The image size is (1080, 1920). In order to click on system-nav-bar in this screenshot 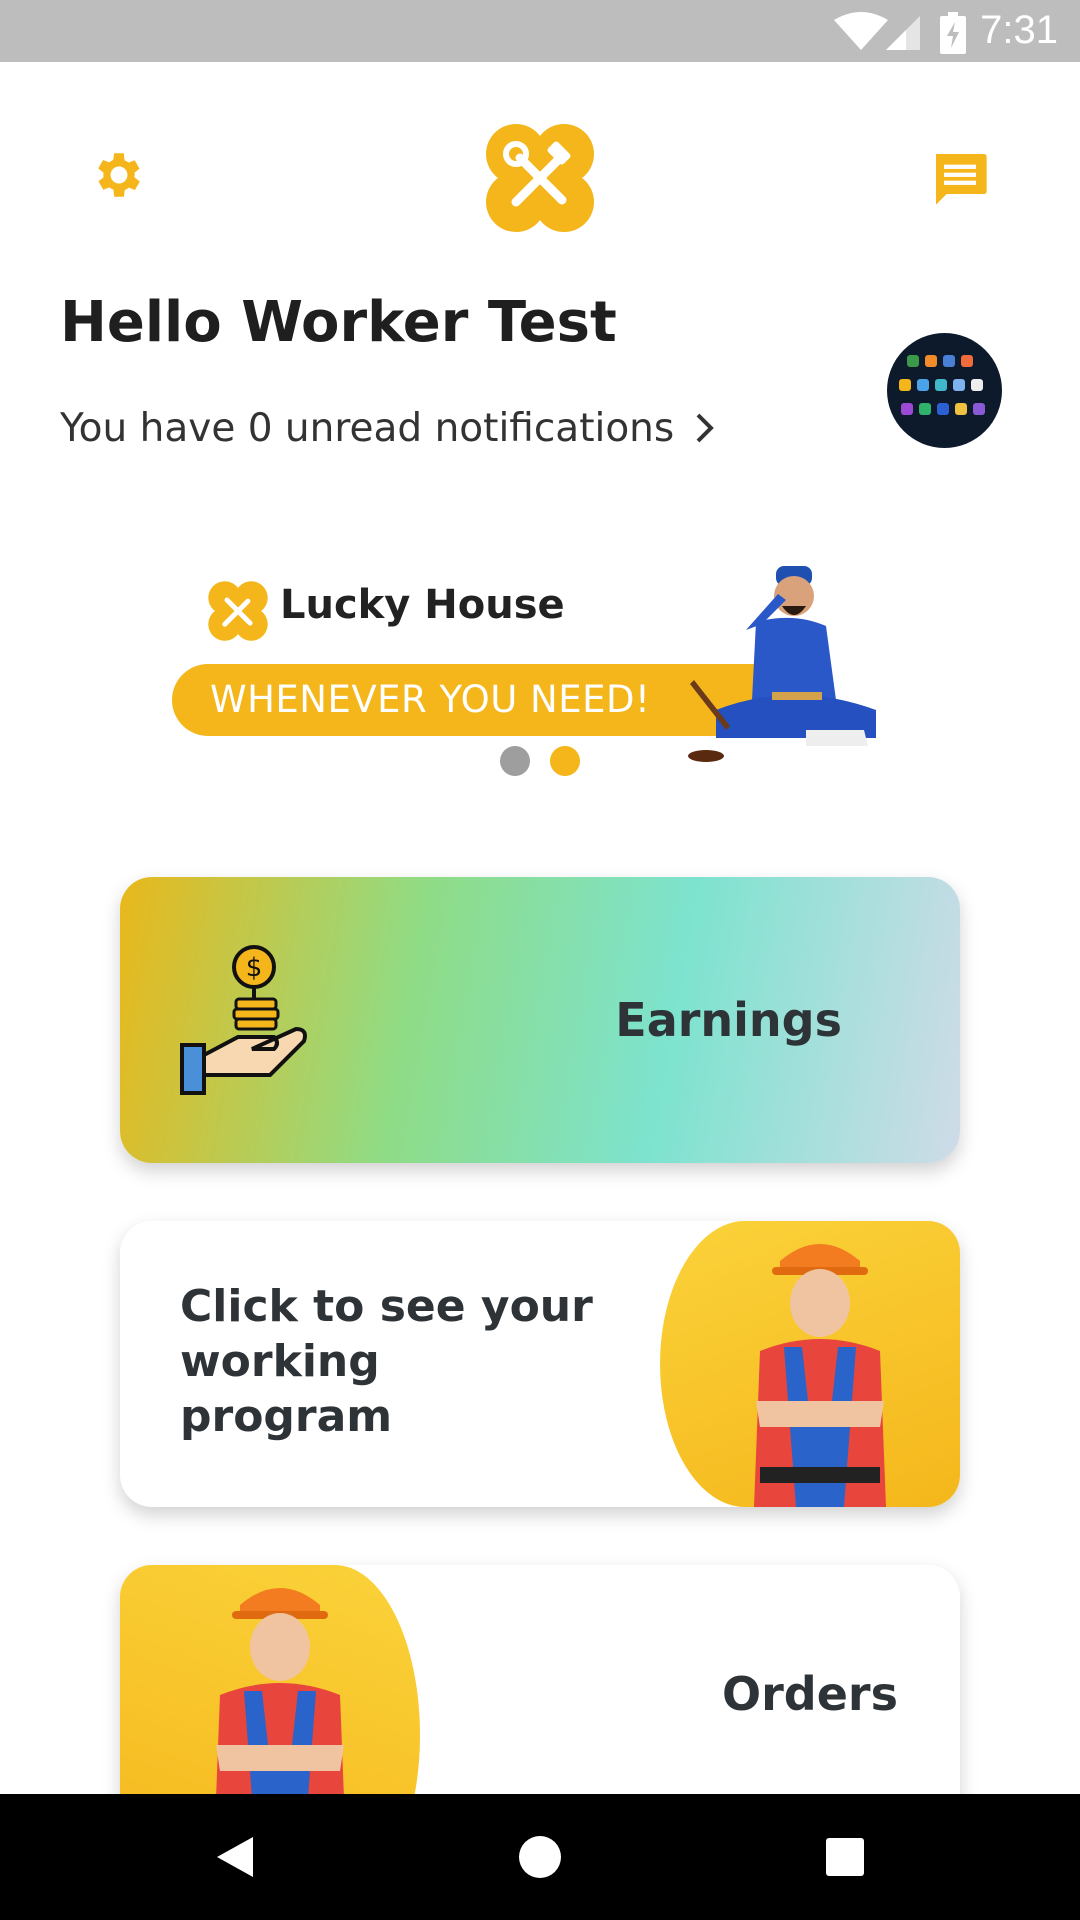, I will do `click(540, 1857)`.